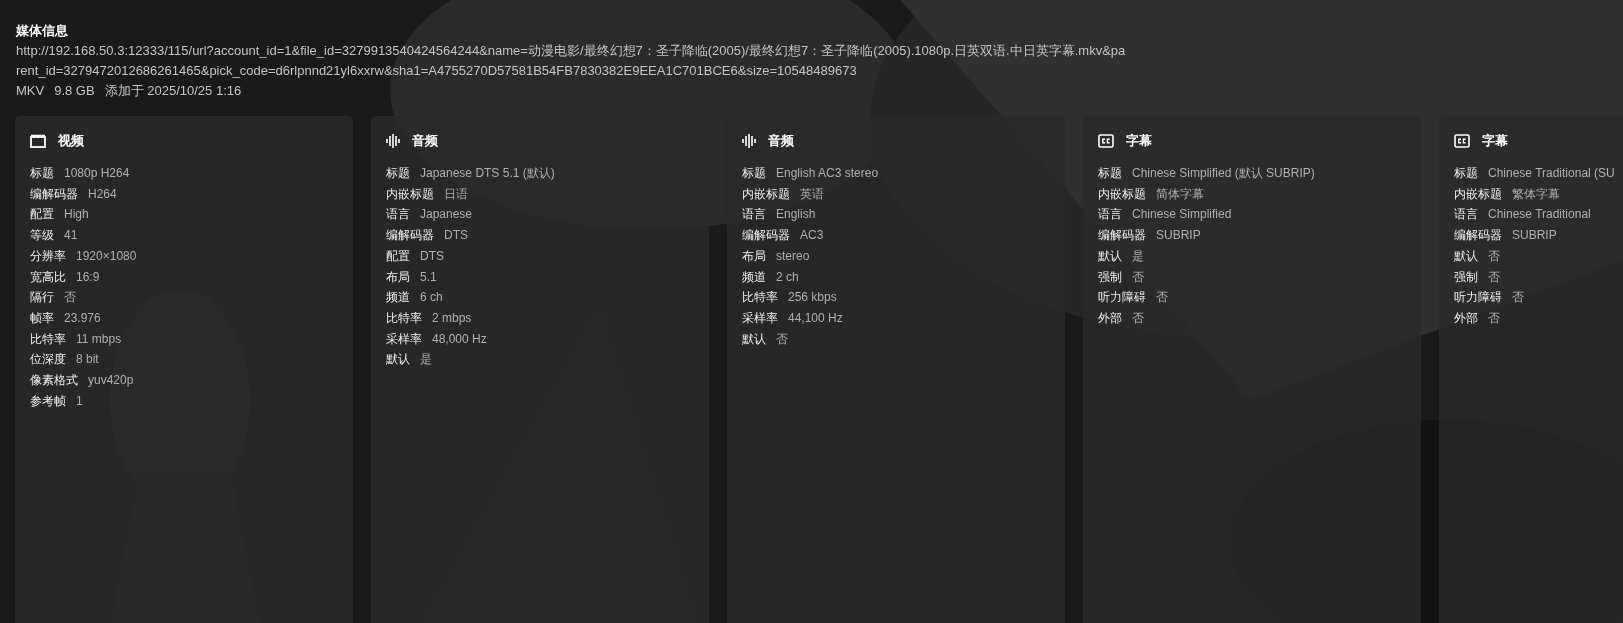 The image size is (1623, 623). Describe the element at coordinates (88, 277) in the screenshot. I see `field-value: 16:9` at that location.